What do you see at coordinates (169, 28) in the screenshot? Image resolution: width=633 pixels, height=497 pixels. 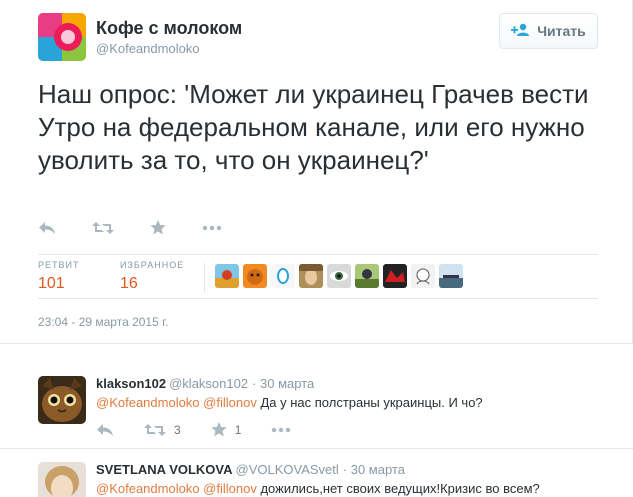 I see `account-name: Кофе с молоком` at bounding box center [169, 28].